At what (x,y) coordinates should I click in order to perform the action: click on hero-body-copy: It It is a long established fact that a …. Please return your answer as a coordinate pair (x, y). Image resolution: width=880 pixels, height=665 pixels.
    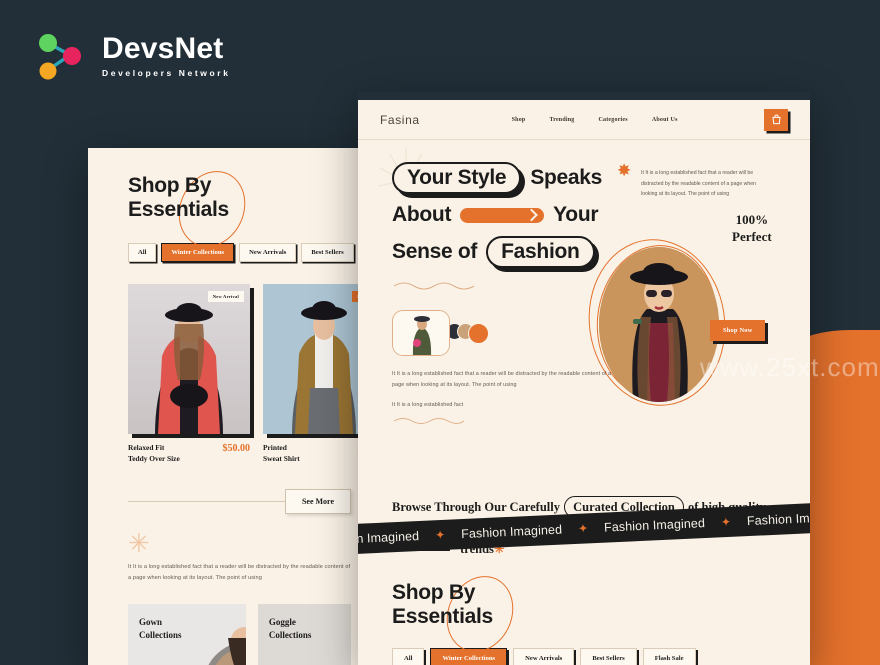
    Looking at the image, I should click on (502, 380).